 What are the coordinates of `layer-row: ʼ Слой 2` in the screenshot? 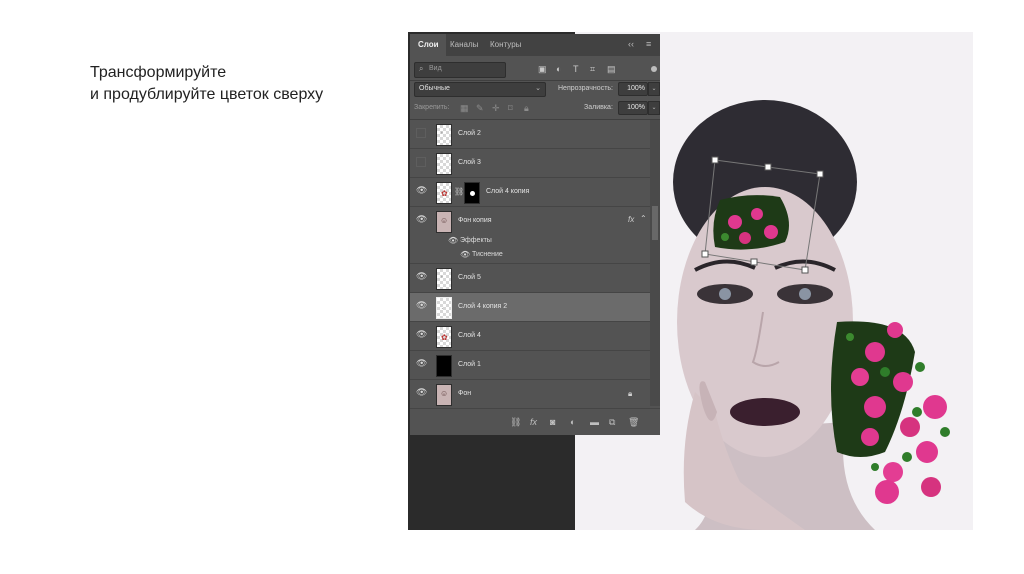 It's located at (530, 134).